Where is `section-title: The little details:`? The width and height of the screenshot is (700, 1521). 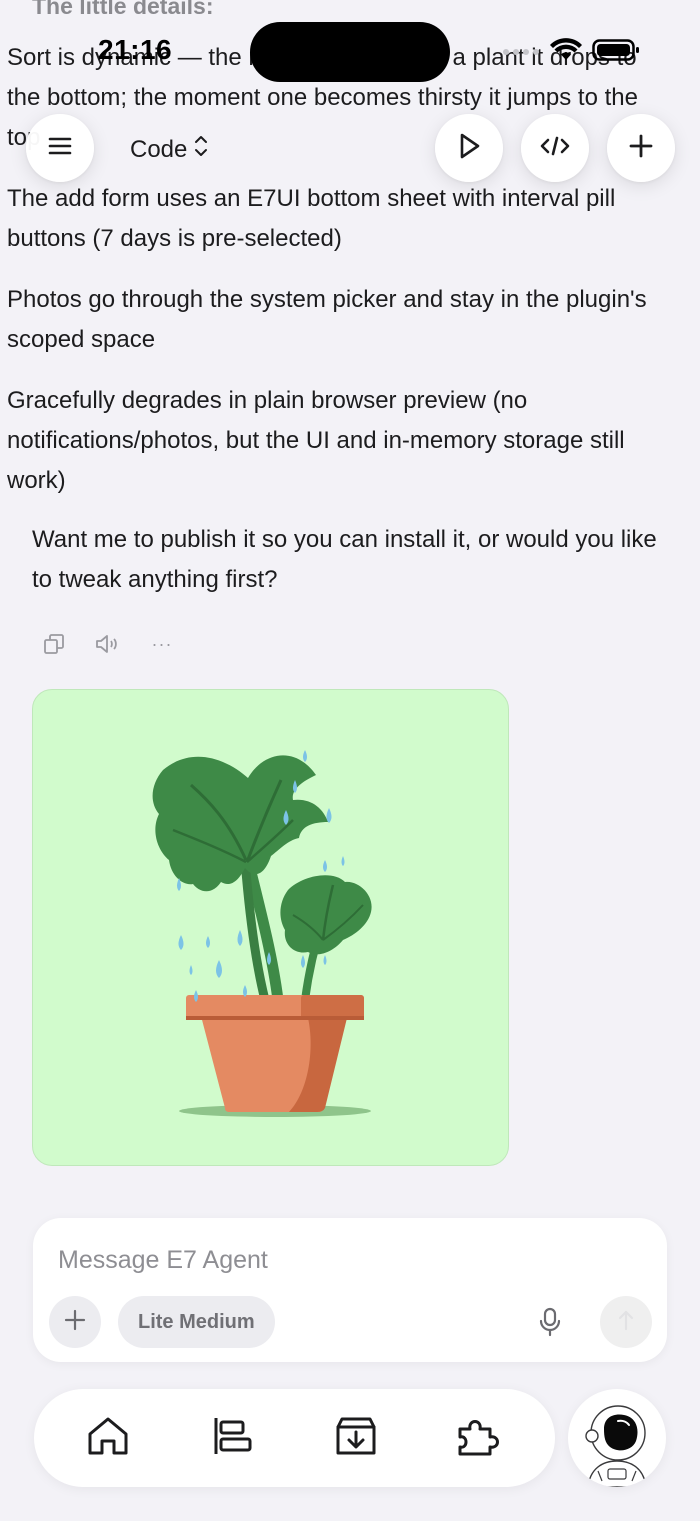
section-title: The little details: is located at coordinates (123, 9).